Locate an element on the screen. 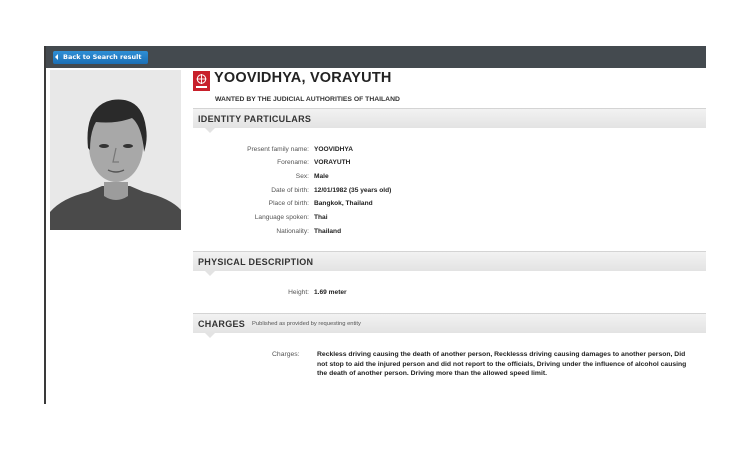 Image resolution: width=745 pixels, height=465 pixels. portrait-image is located at coordinates (115, 150).